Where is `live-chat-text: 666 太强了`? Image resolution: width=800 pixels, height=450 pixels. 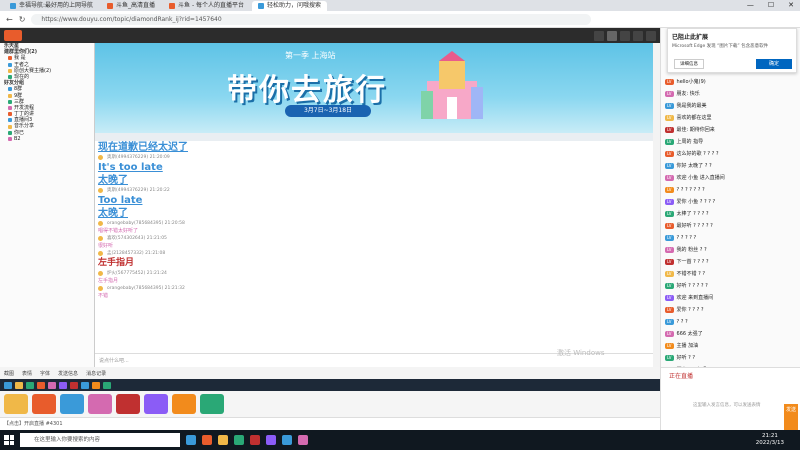
live-chat-text: 666 太强了 is located at coordinates (689, 334).